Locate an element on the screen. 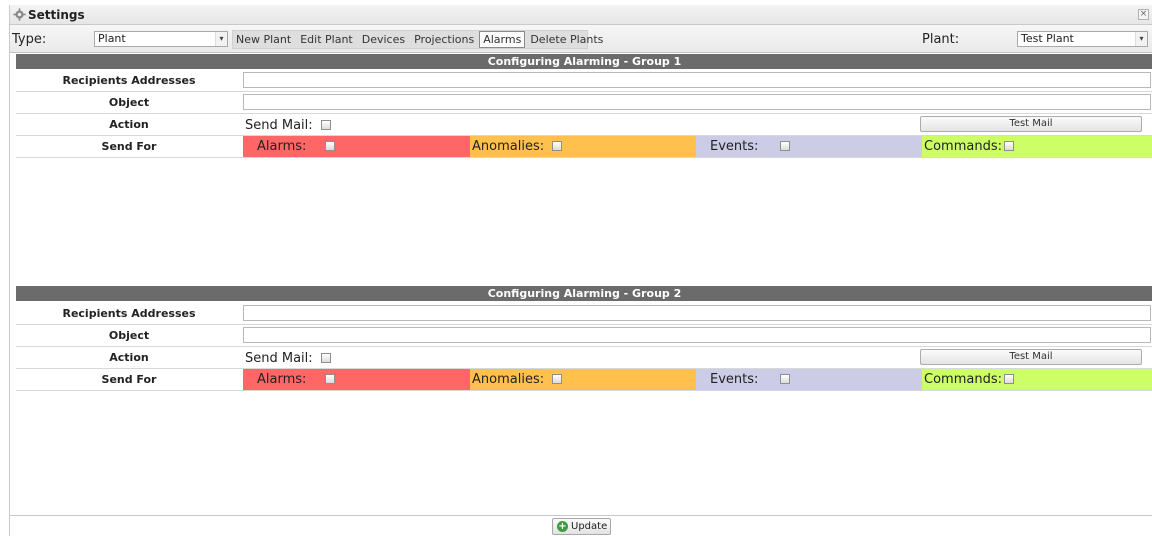  group-1-object-row: Object is located at coordinates (584, 103).